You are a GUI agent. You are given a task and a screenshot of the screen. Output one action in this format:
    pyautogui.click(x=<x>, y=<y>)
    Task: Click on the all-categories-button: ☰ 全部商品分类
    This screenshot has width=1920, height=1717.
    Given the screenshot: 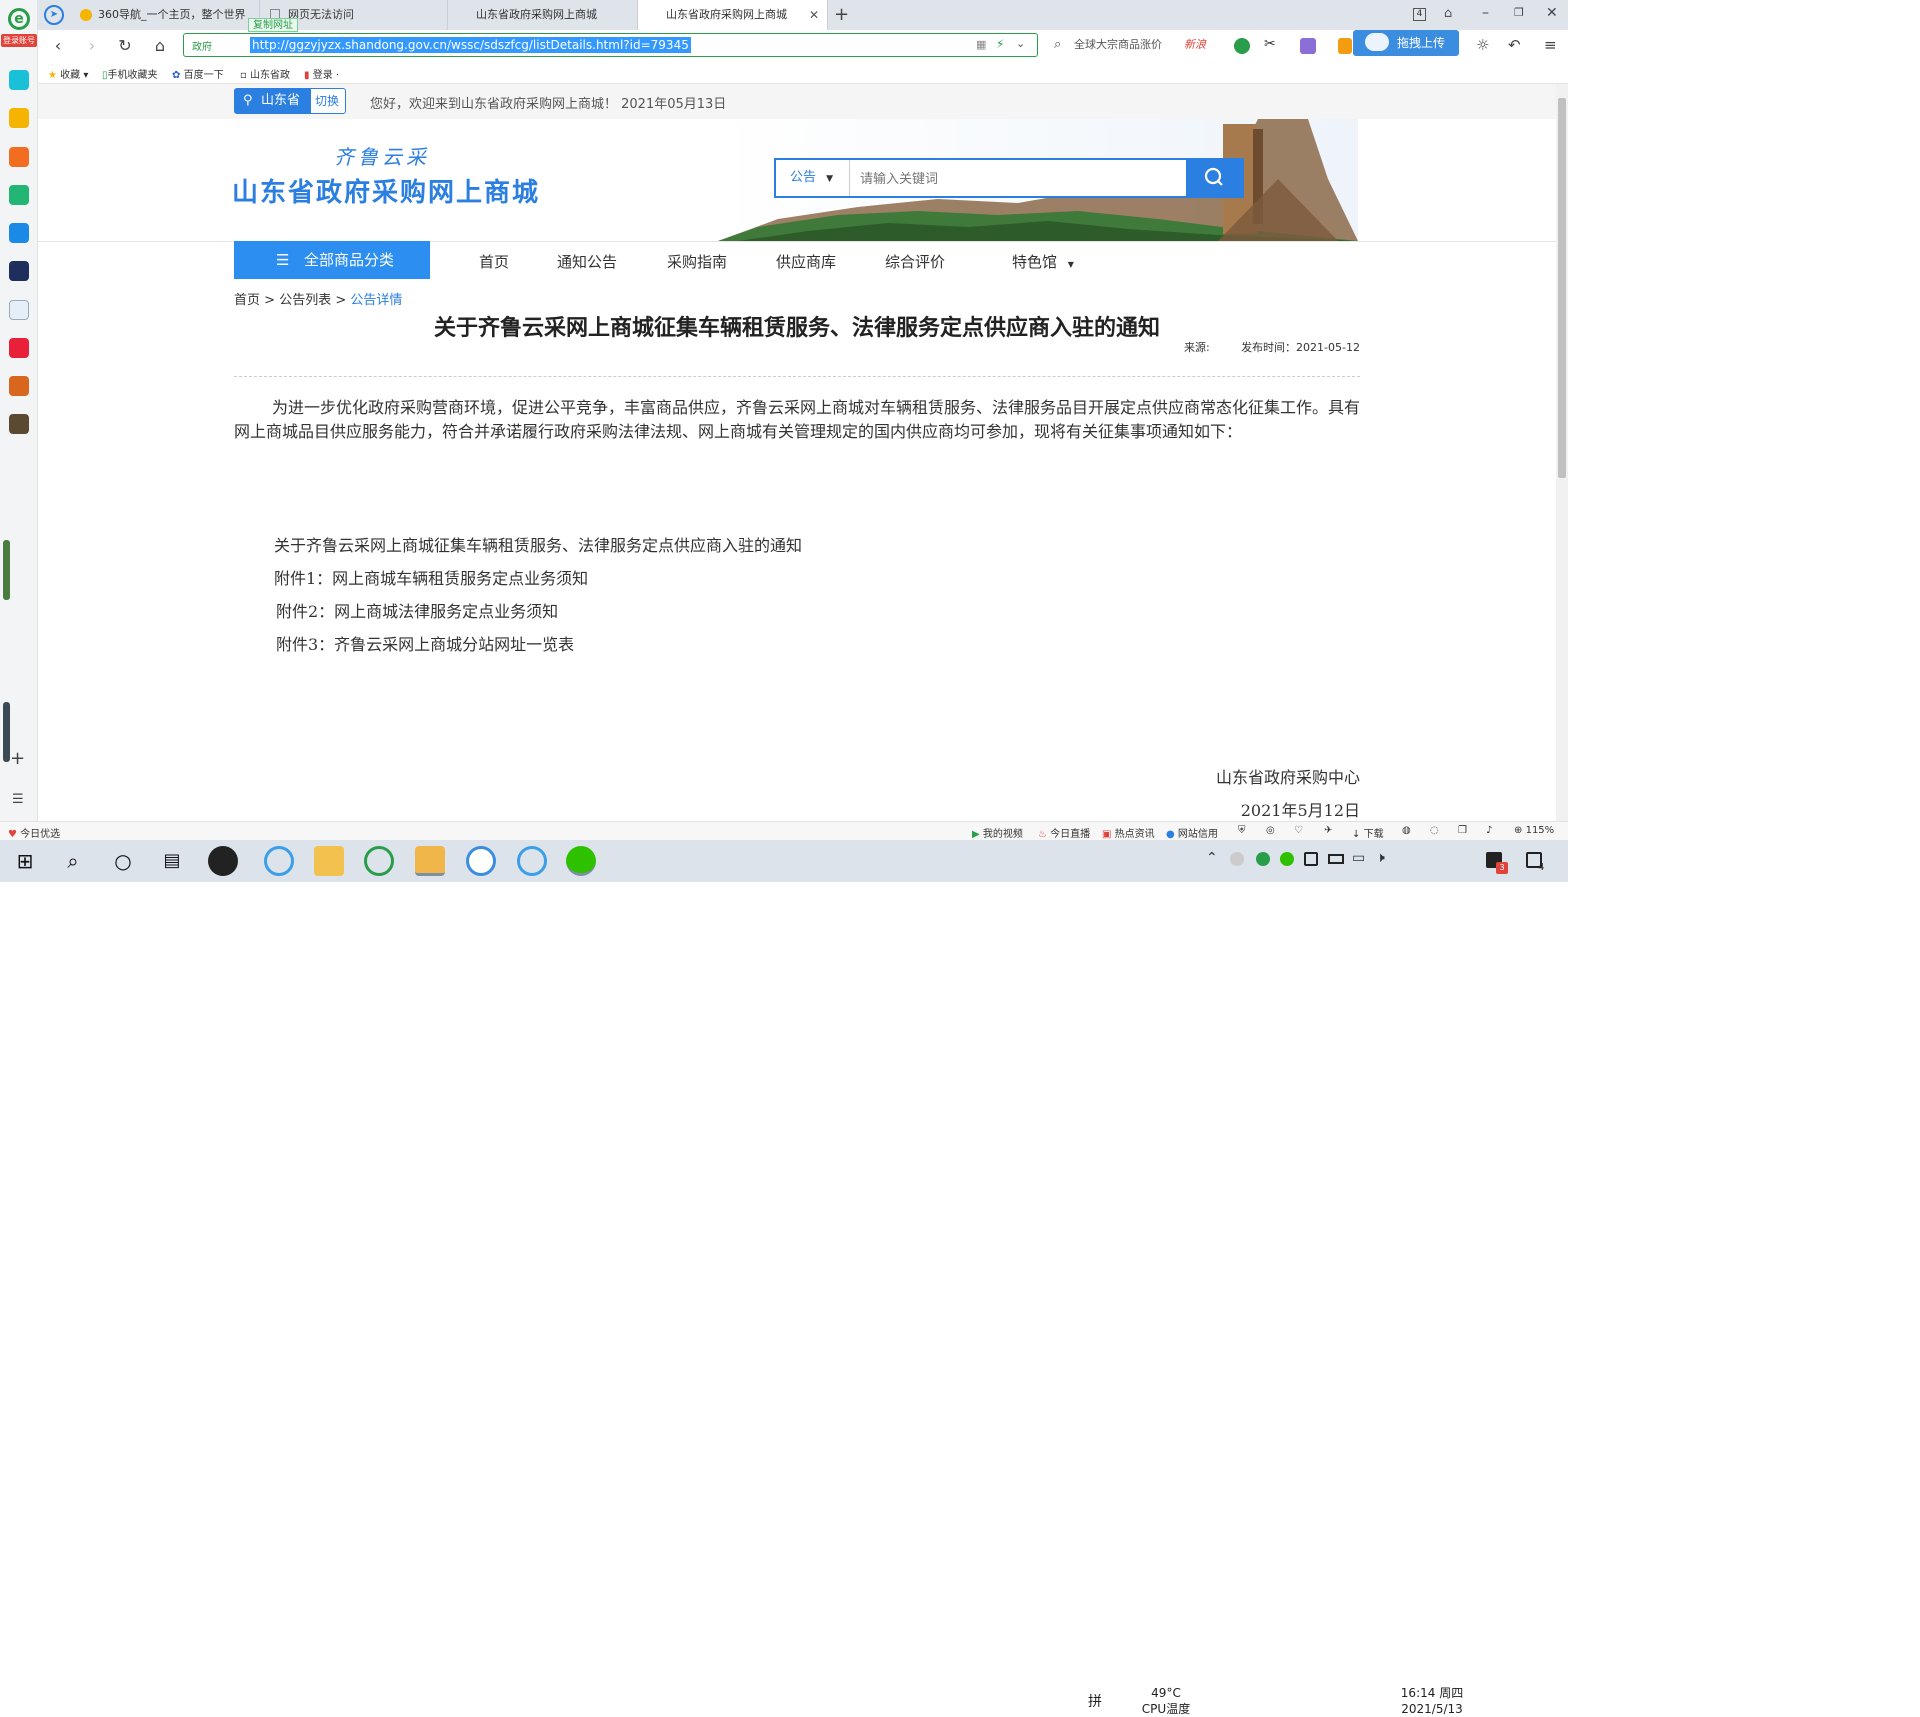 What is the action you would take?
    pyautogui.click(x=332, y=260)
    